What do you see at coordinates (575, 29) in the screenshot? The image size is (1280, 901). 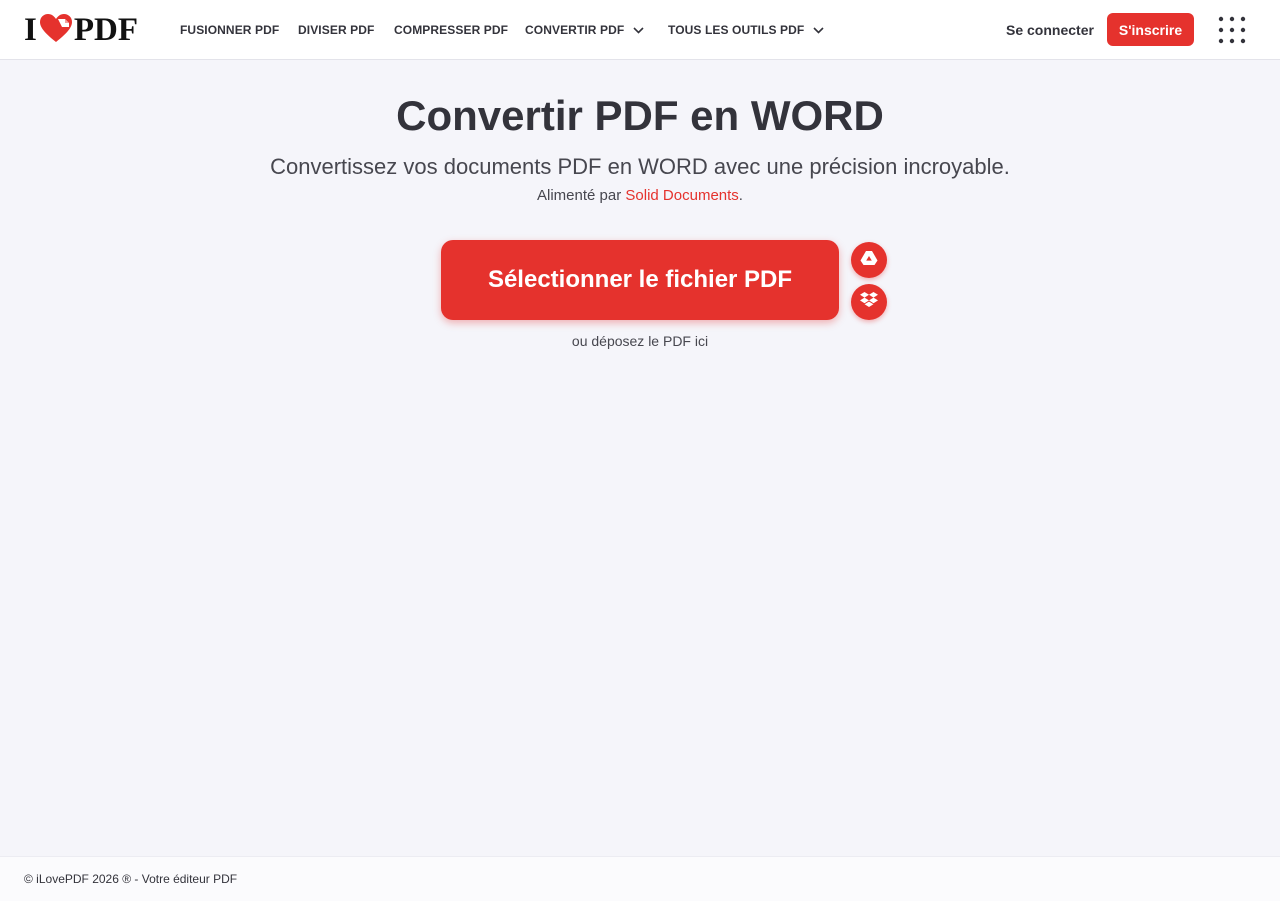 I see `nav-convert-pdf-label: CONVERTIR PDF` at bounding box center [575, 29].